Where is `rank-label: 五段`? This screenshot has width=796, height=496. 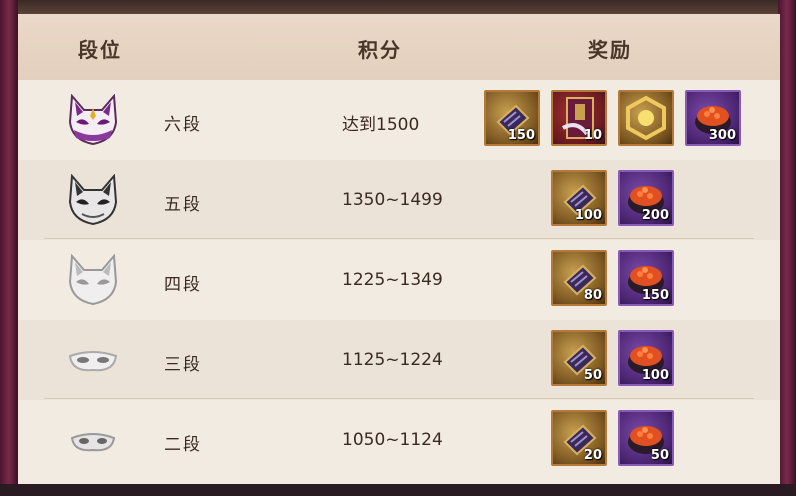
rank-label: 五段 is located at coordinates (183, 205).